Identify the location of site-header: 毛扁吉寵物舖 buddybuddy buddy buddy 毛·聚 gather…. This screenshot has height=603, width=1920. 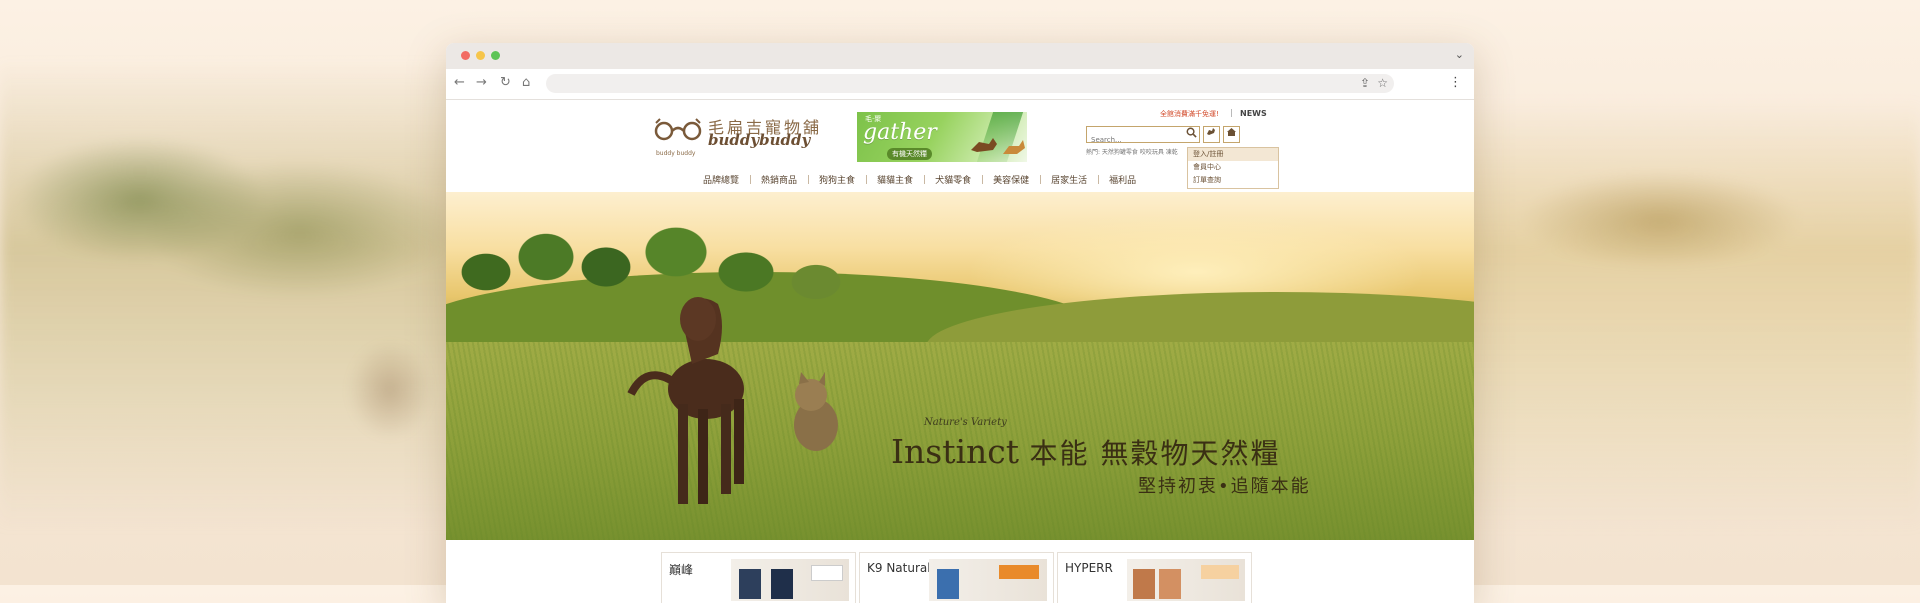
(960, 146).